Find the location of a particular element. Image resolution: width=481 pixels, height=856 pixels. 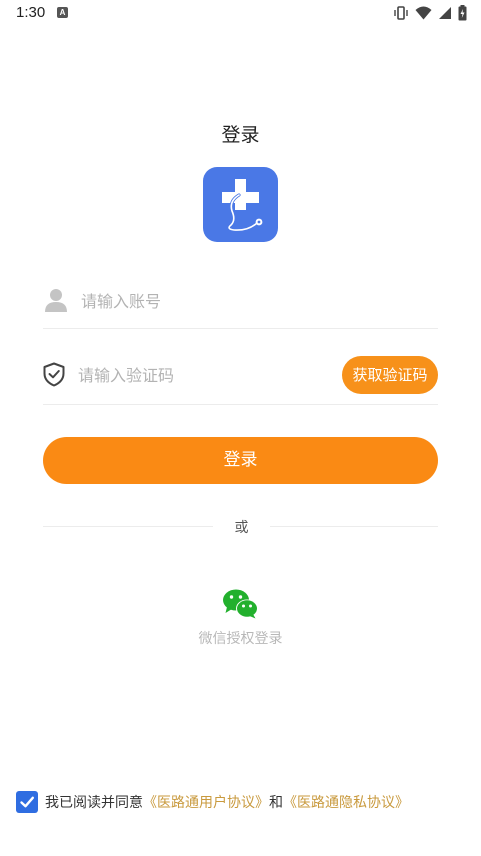

vibrate-icon is located at coordinates (401, 13).